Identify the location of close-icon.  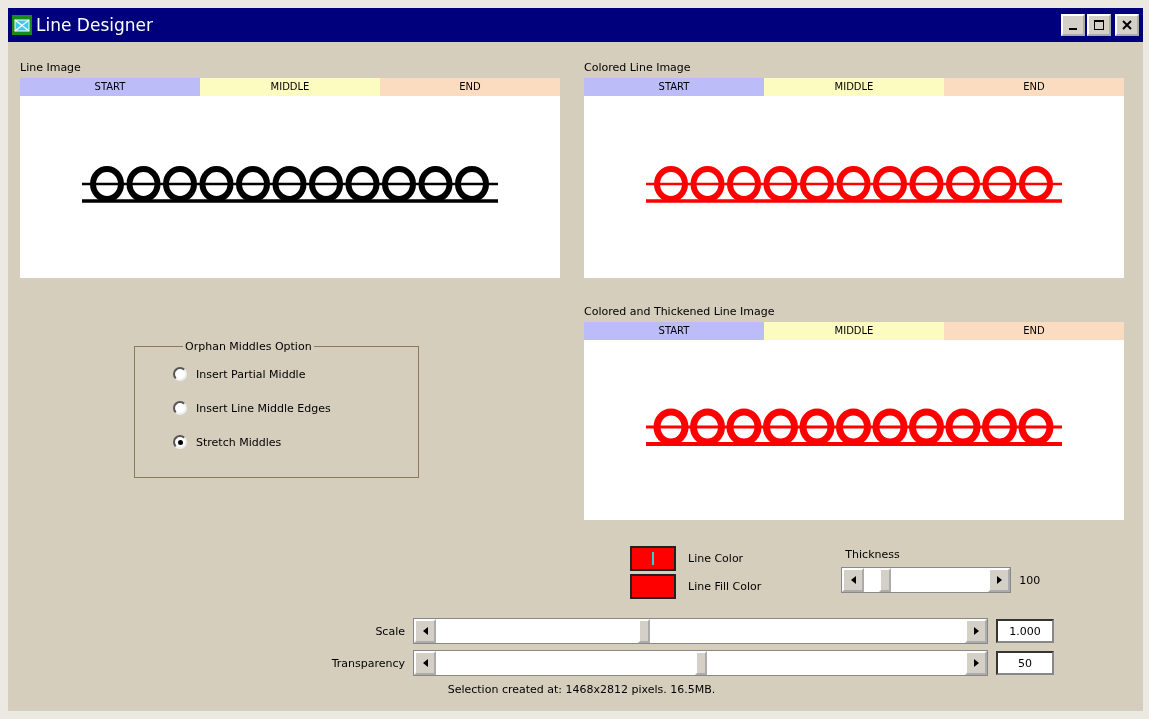
(1127, 25).